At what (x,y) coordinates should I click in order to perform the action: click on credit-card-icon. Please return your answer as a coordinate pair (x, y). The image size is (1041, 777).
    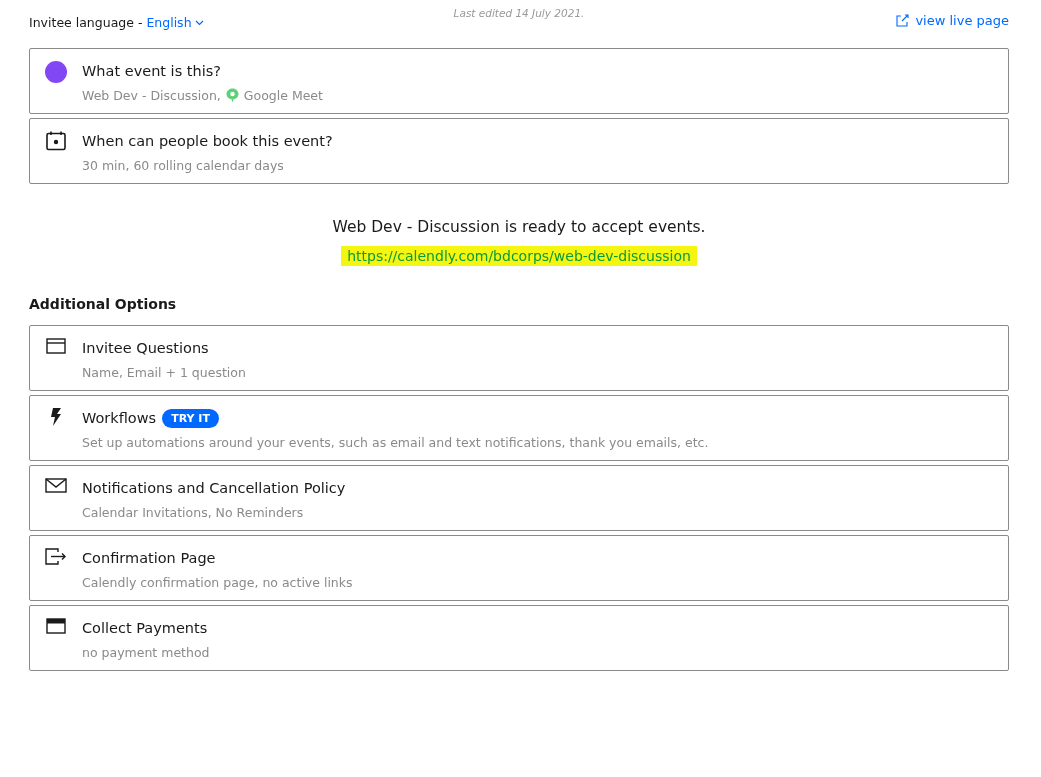
    Looking at the image, I should click on (56, 626).